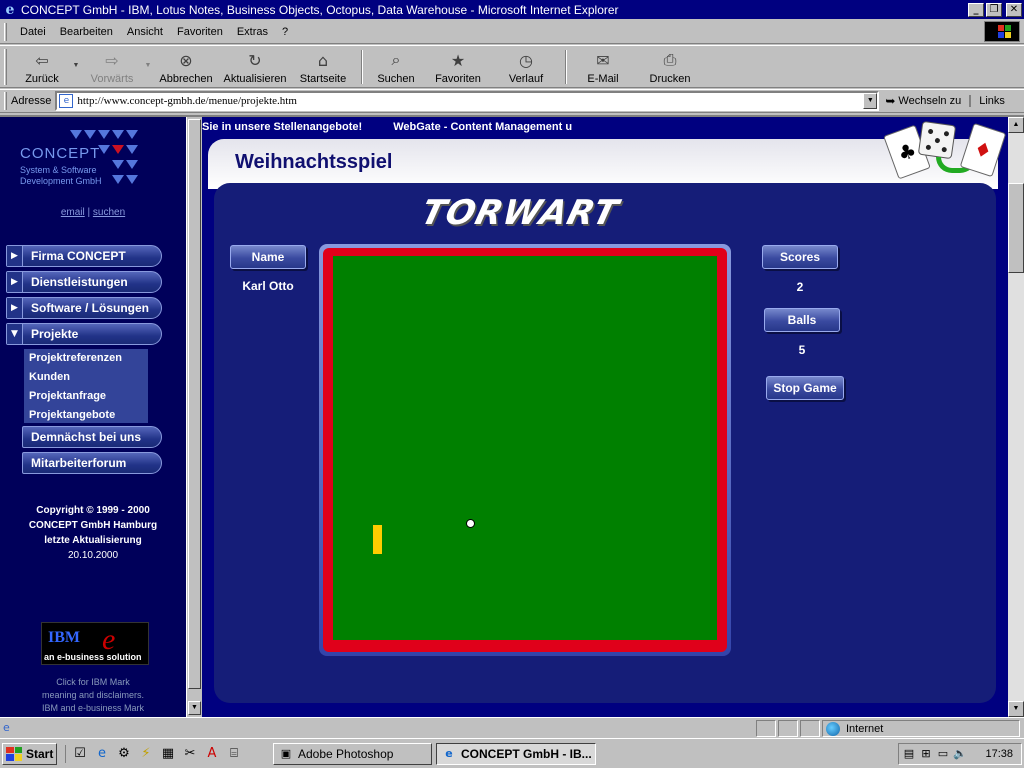 This screenshot has height=768, width=1024. What do you see at coordinates (987, 101) in the screenshot?
I see `links-button: Links` at bounding box center [987, 101].